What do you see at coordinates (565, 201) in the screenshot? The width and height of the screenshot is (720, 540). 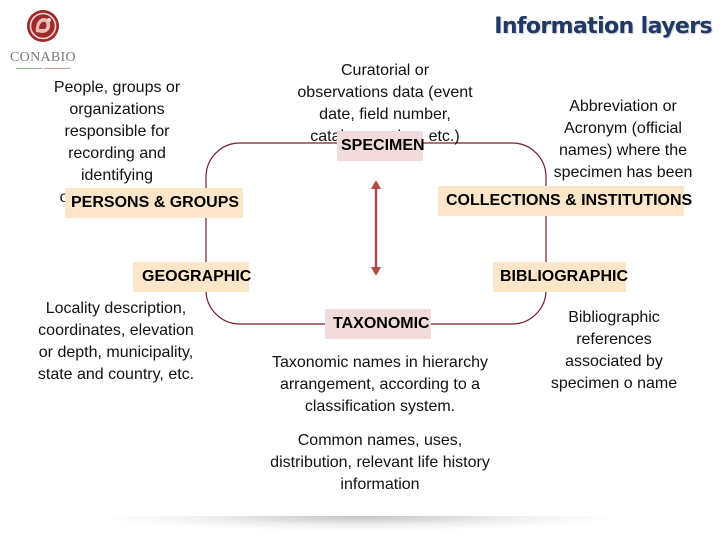 I see `collections-institutions-label: COLLECTIONS & INSTITUTIONS` at bounding box center [565, 201].